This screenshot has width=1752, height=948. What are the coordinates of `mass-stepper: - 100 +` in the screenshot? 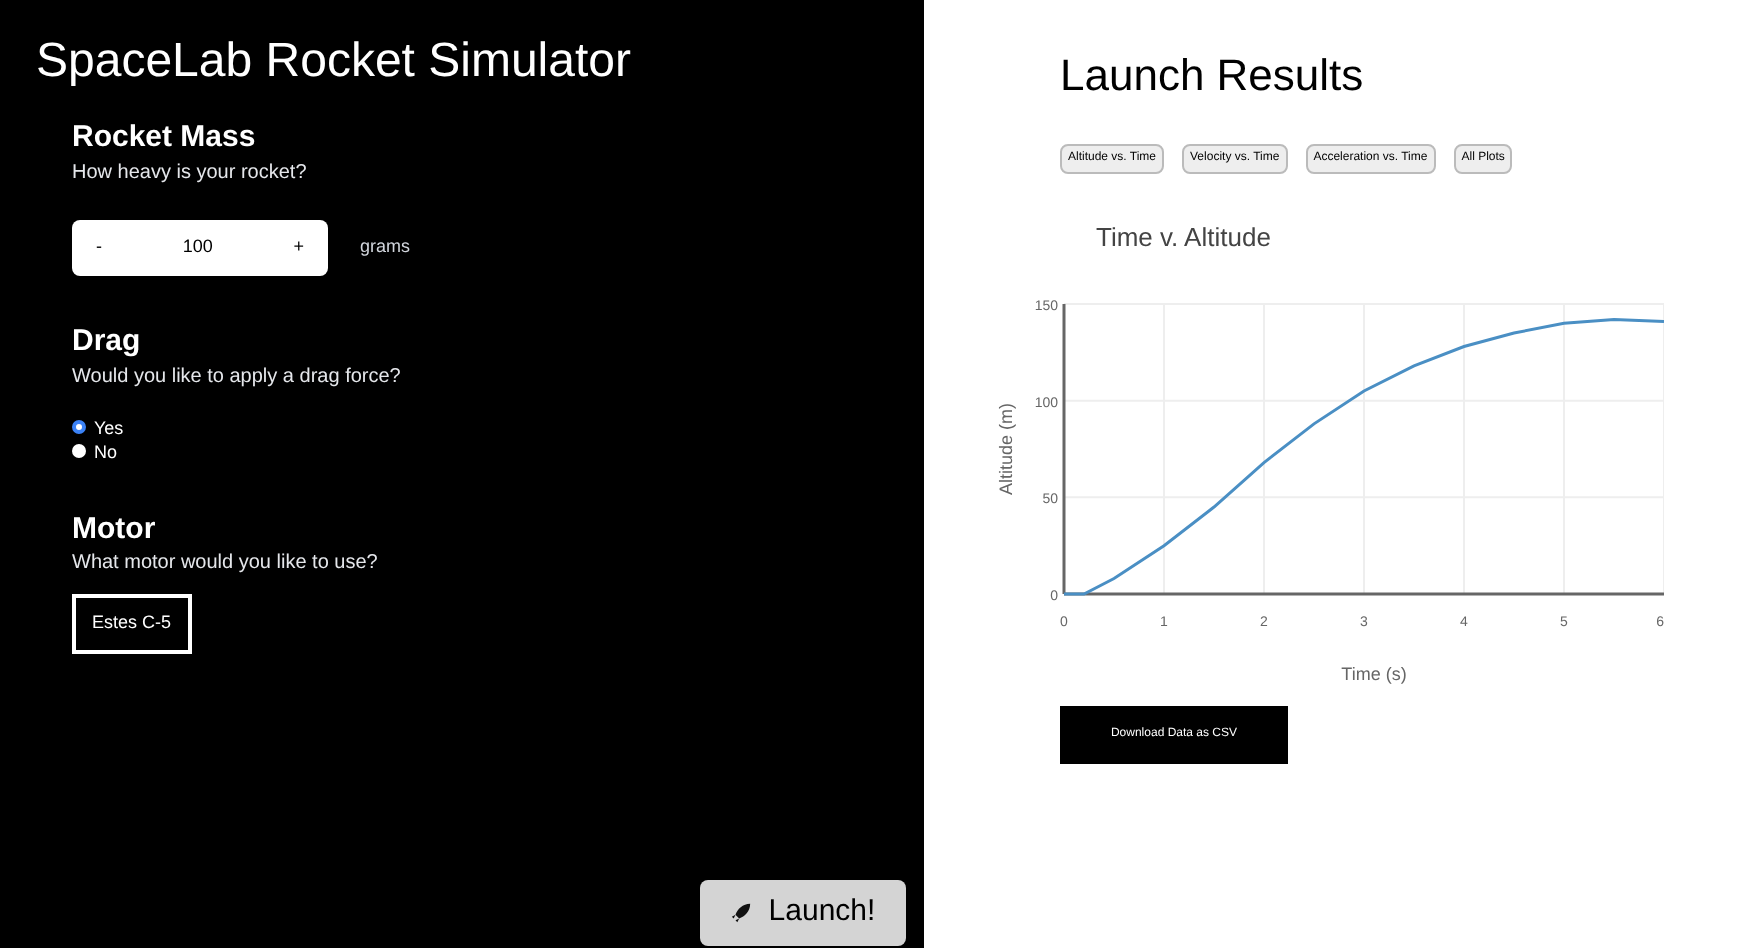 It's located at (200, 247).